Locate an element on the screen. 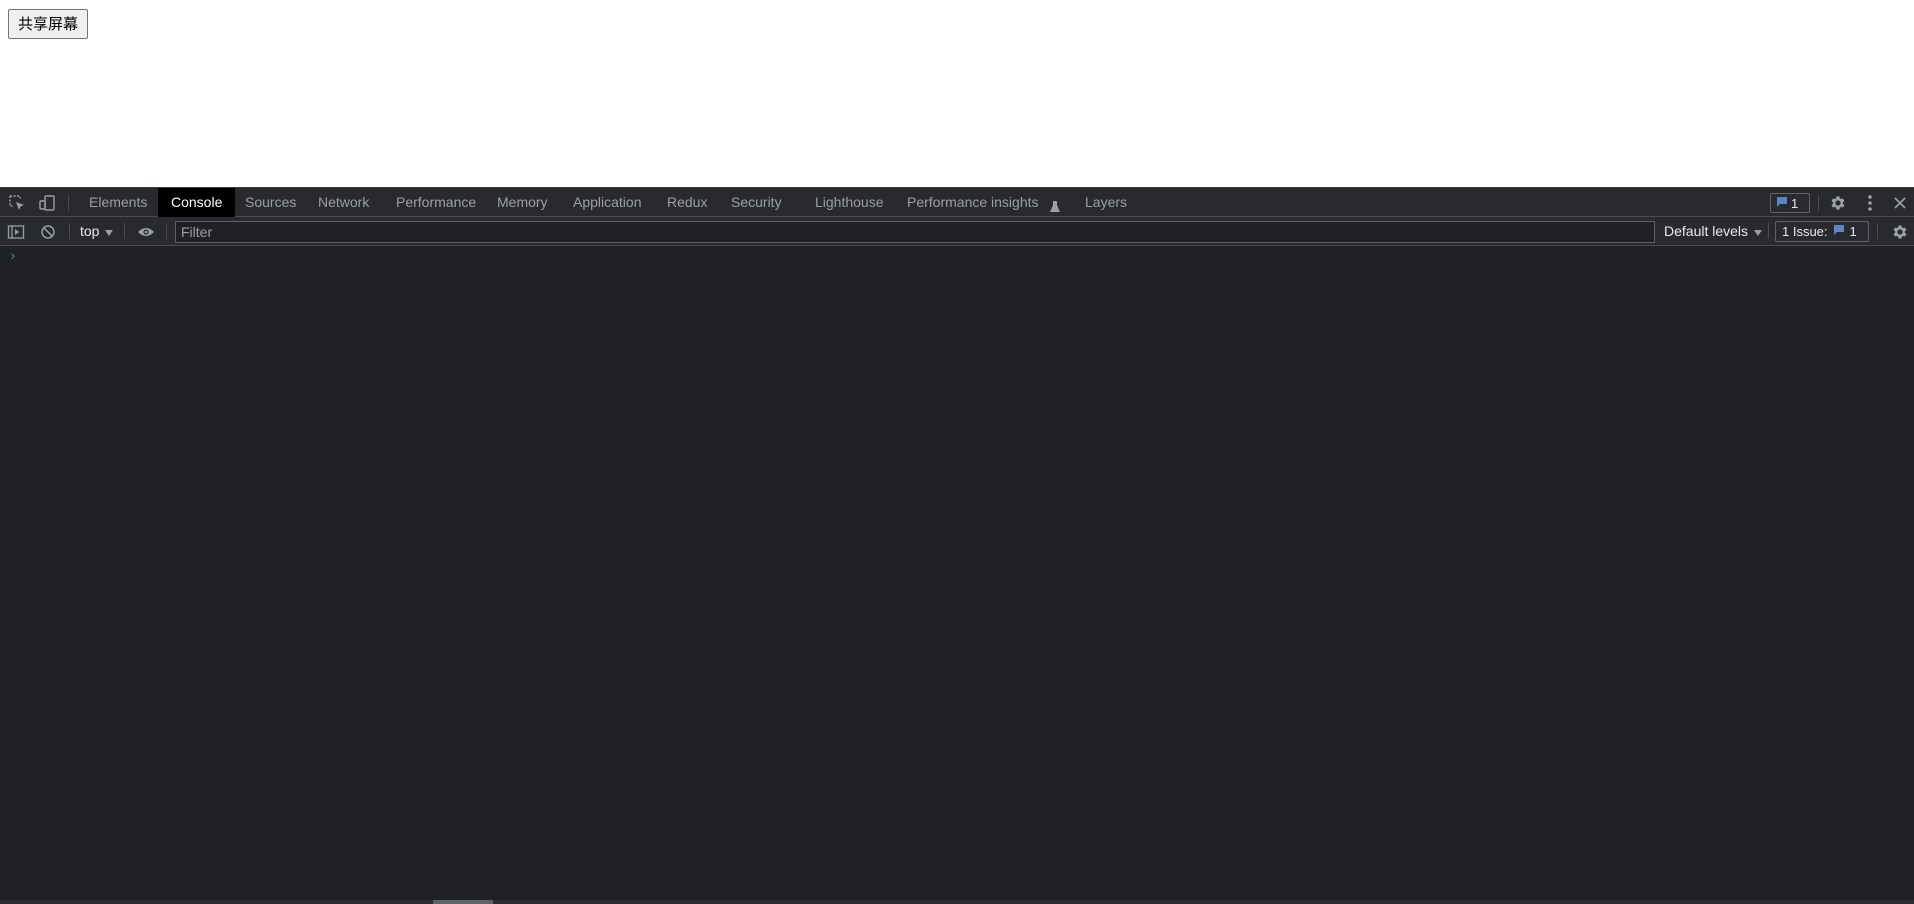  tab-console: Console is located at coordinates (197, 202).